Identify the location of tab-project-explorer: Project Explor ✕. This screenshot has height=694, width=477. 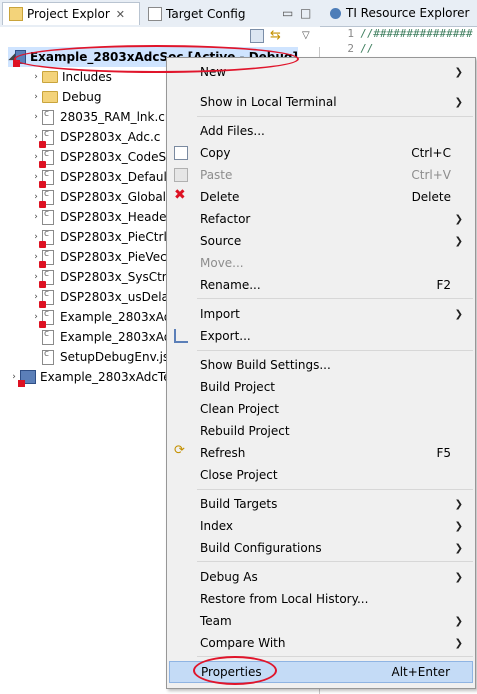
(71, 13).